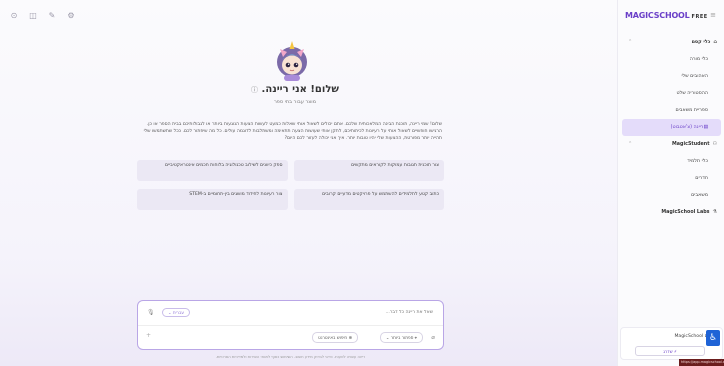 Image resolution: width=724 pixels, height=366 pixels. I want to click on language-label: עברית, so click(178, 312).